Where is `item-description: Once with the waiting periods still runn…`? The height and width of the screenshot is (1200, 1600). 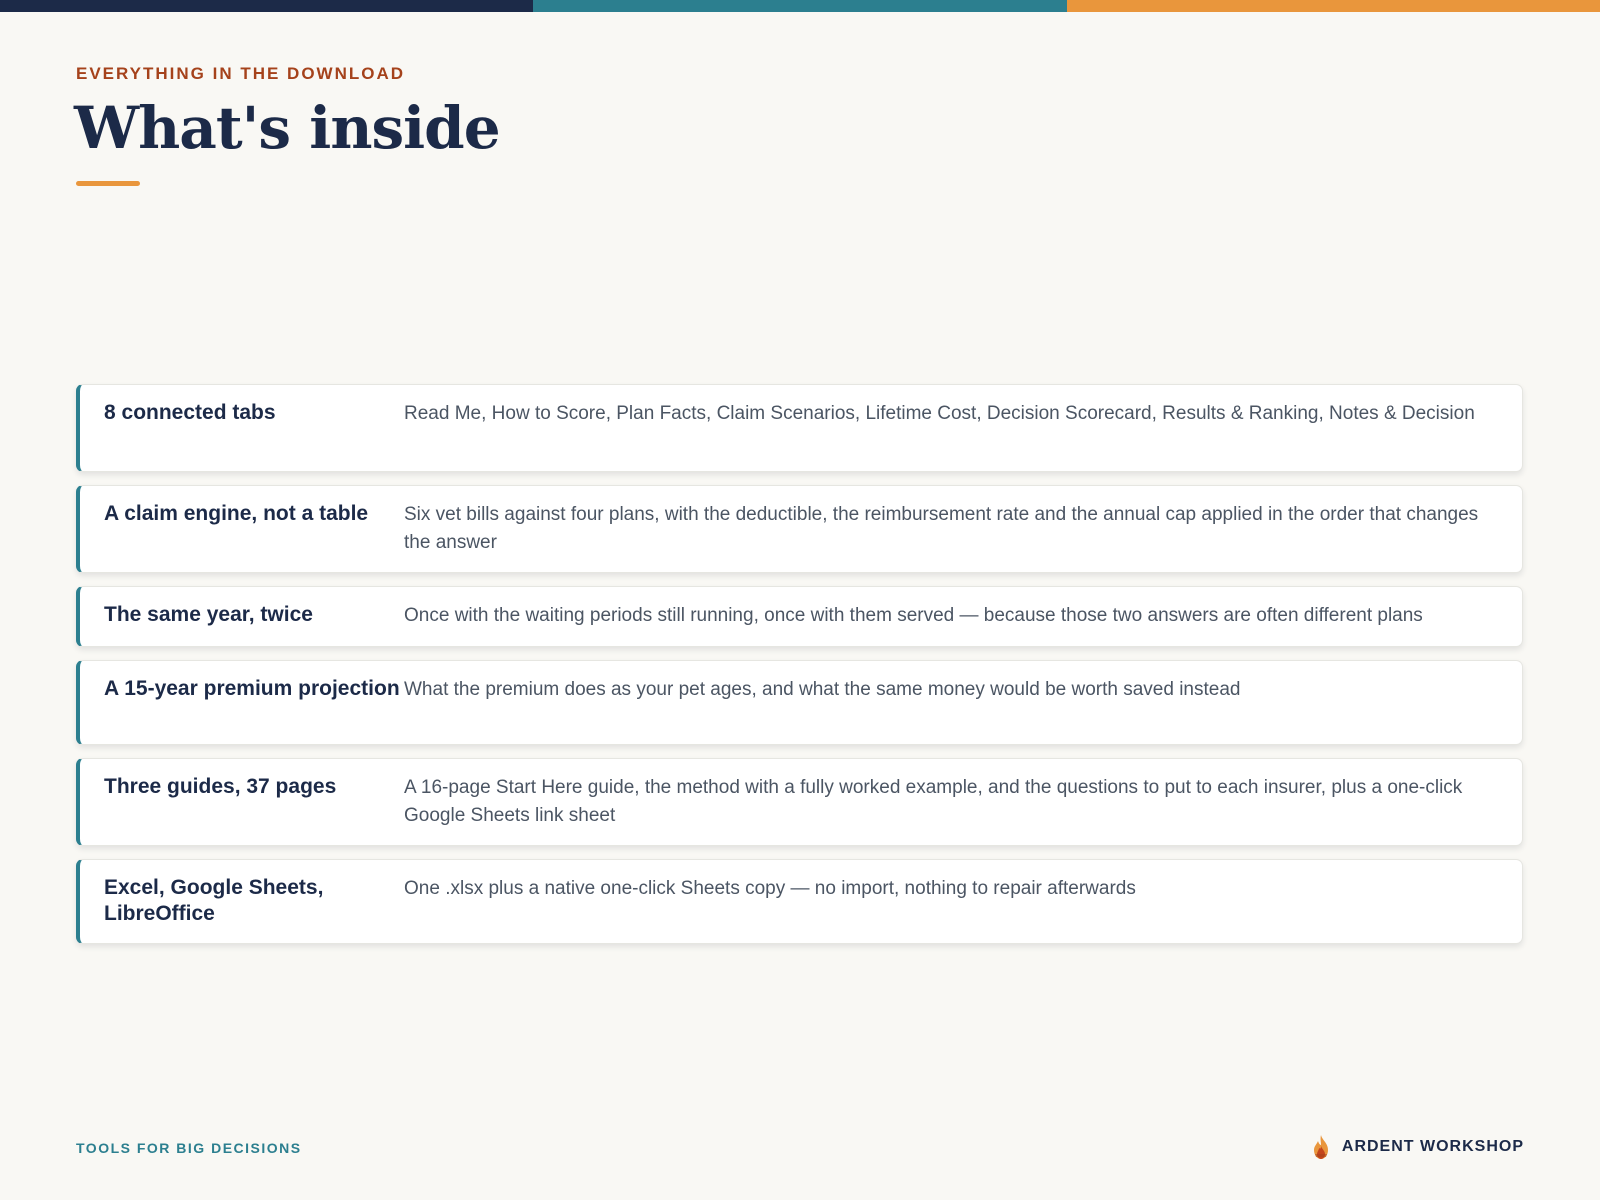
item-description: Once with the waiting periods still runn… is located at coordinates (913, 615).